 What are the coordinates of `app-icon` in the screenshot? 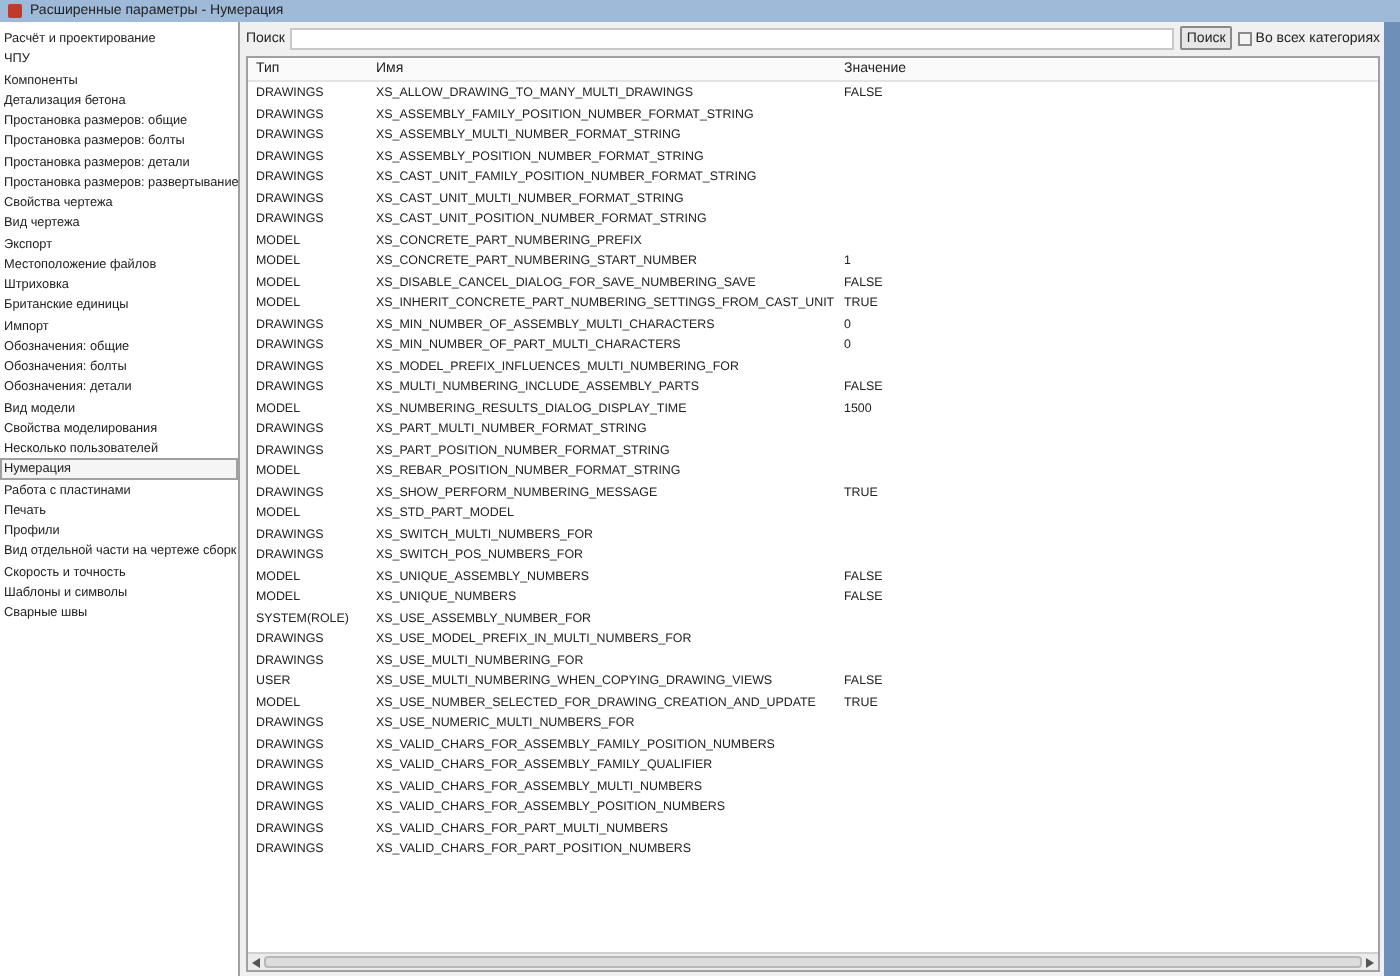 It's located at (15, 11).